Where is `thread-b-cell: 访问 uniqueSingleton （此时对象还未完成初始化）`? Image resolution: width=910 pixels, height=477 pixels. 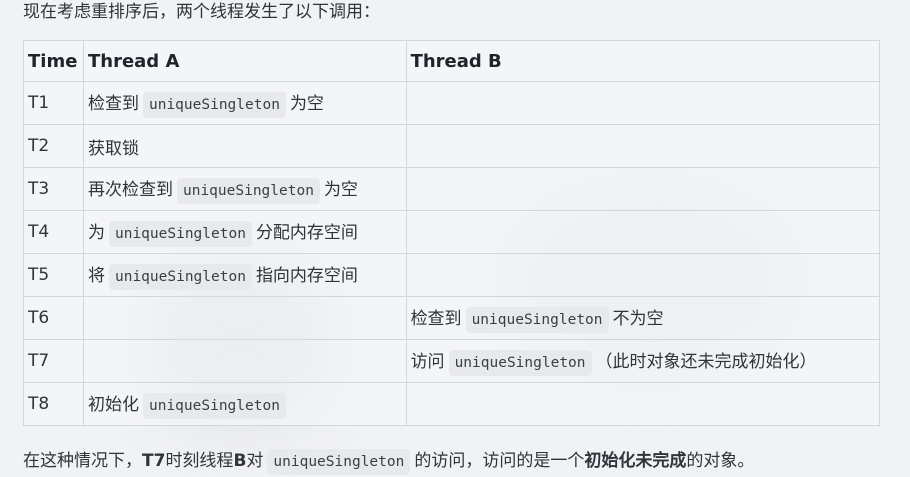 thread-b-cell: 访问 uniqueSingleton （此时对象还未完成初始化） is located at coordinates (643, 361).